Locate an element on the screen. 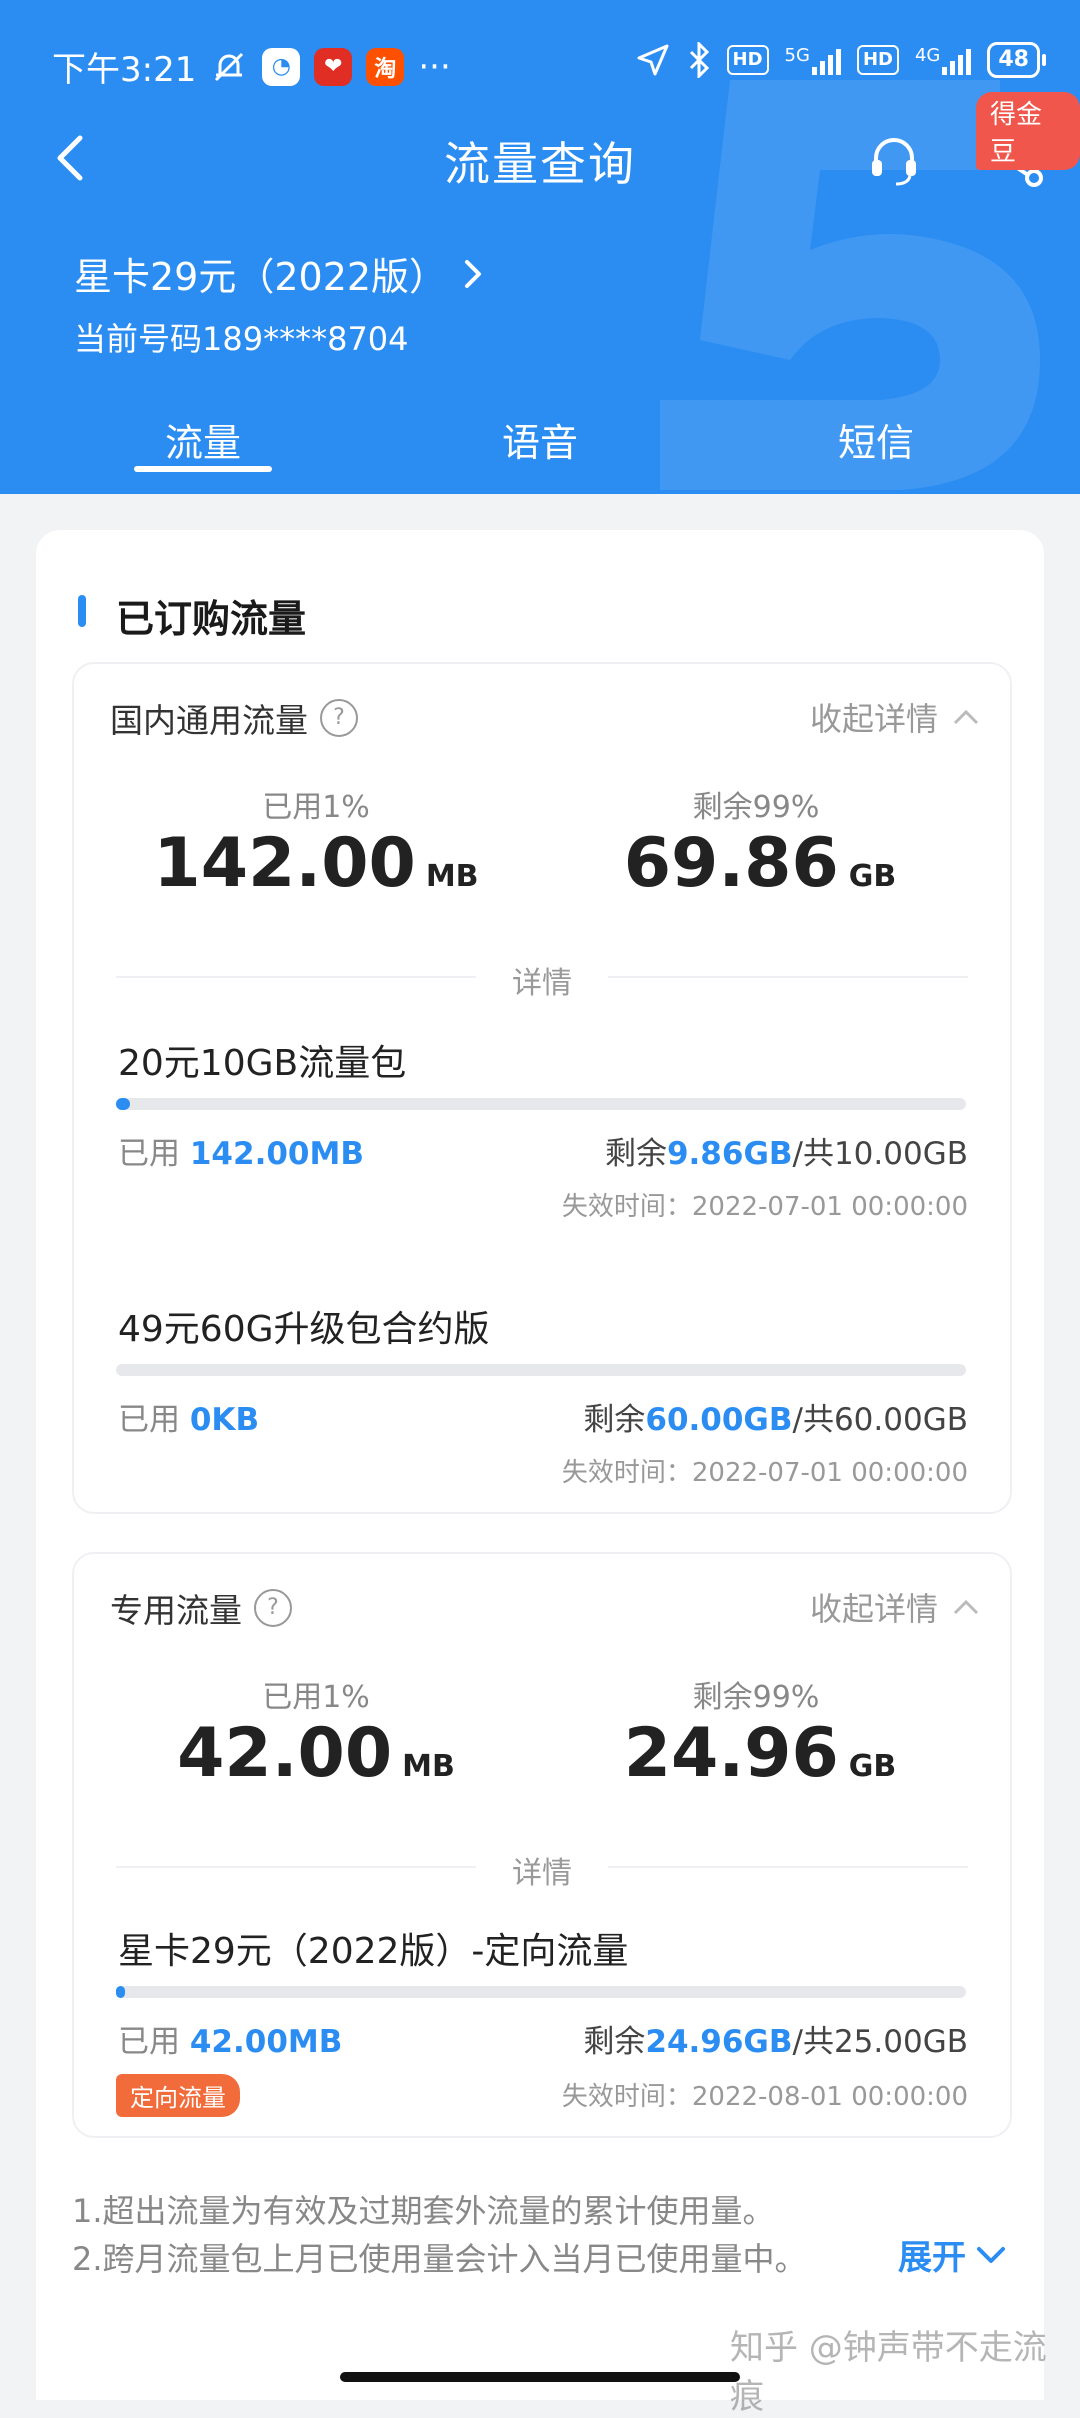 This screenshot has width=1080, height=2418. section-title: 已订购流量 is located at coordinates (211, 619).